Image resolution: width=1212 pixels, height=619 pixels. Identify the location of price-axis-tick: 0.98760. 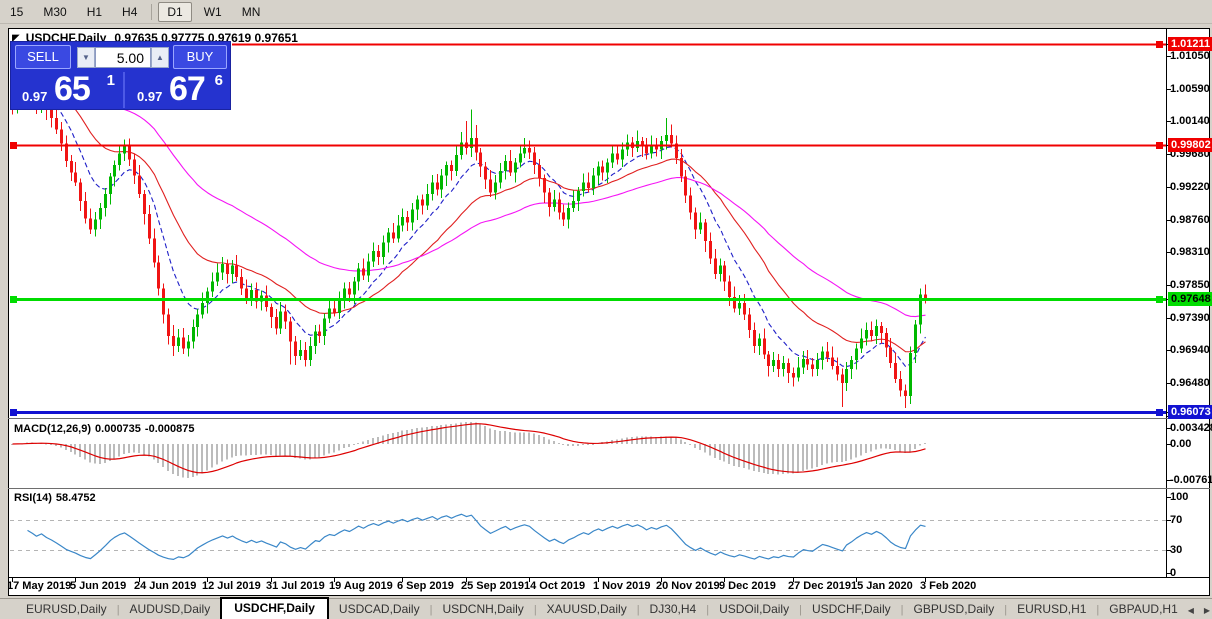
(1190, 220).